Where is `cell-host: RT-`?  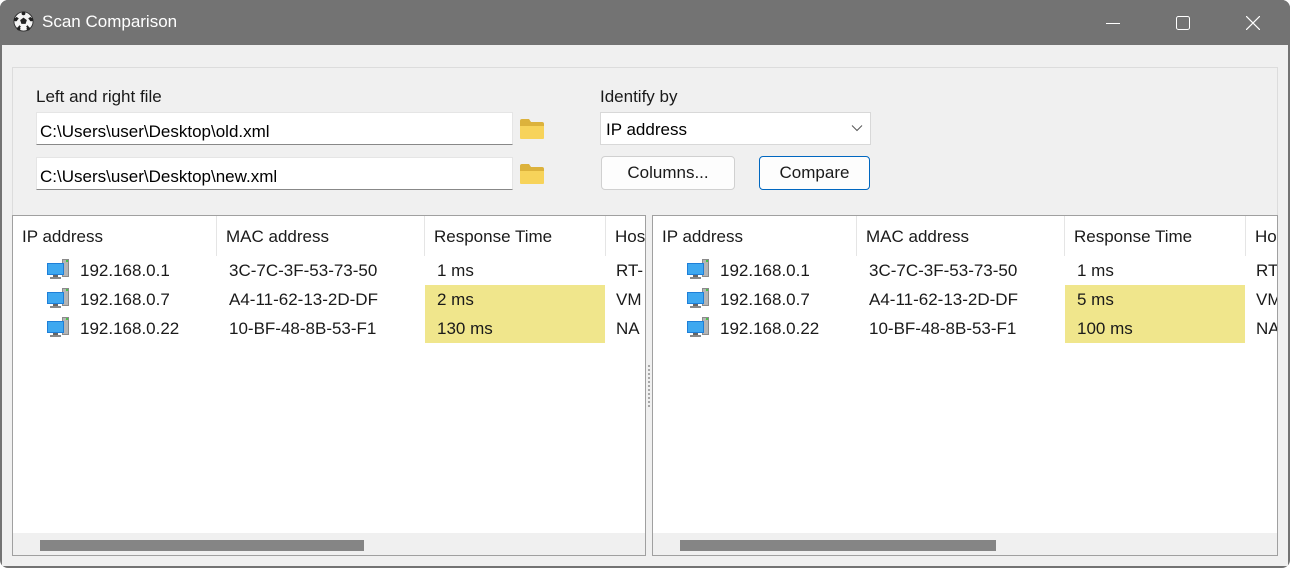
cell-host: RT- is located at coordinates (630, 270).